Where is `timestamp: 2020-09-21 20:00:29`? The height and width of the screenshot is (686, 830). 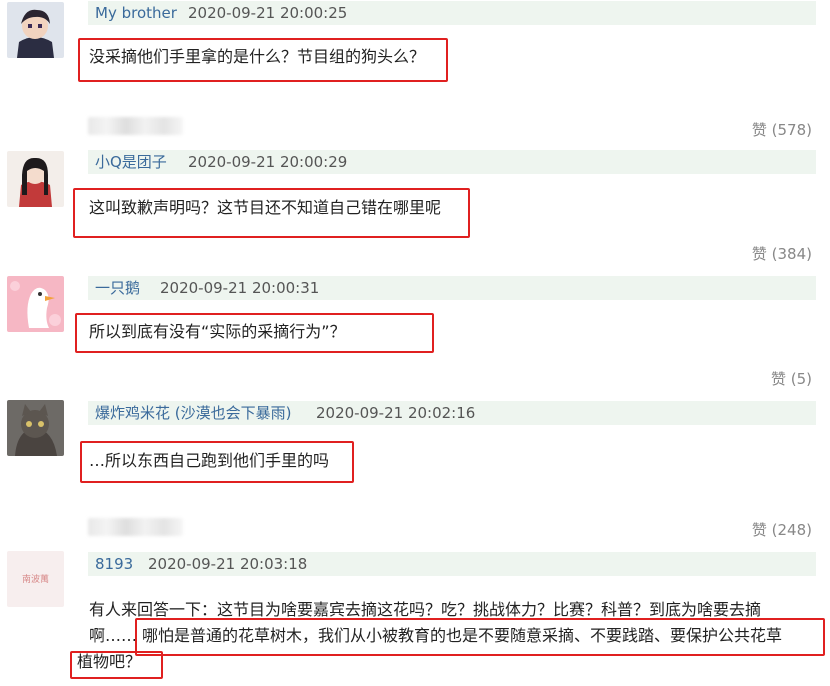
timestamp: 2020-09-21 20:00:29 is located at coordinates (268, 162).